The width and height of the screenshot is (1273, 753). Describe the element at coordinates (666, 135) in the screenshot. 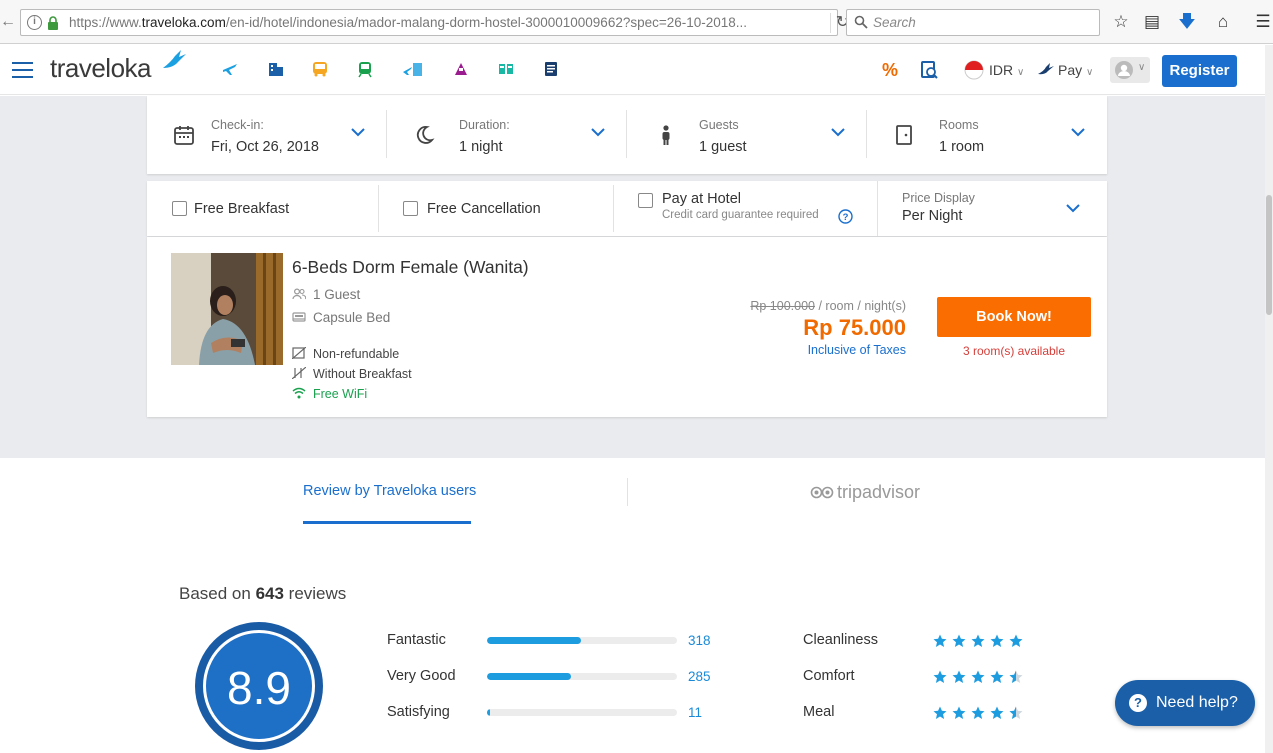

I see `person-icon` at that location.